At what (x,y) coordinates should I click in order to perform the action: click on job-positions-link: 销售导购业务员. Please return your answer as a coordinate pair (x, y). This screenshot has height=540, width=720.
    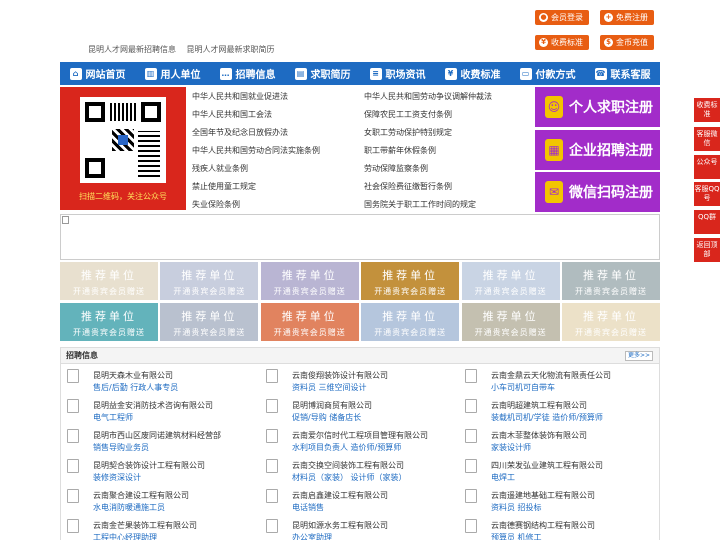
    Looking at the image, I should click on (121, 447).